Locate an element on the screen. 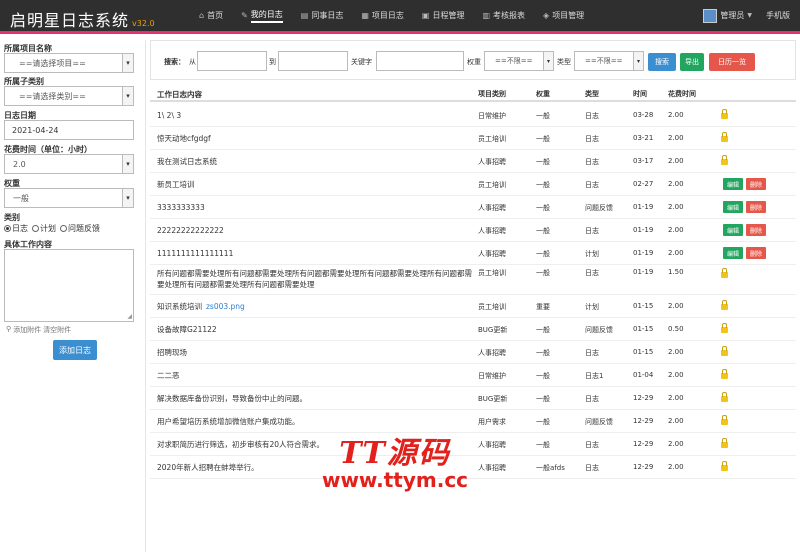 The width and height of the screenshot is (800, 552). hours-select: 2.0 ▾ is located at coordinates (69, 164).